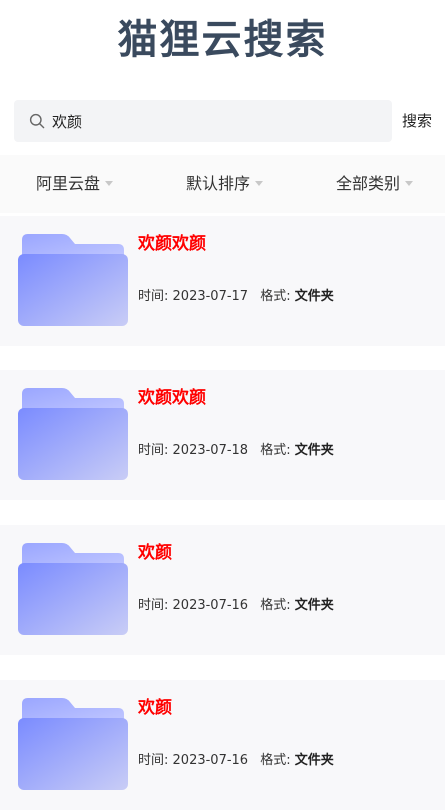 This screenshot has width=445, height=810. I want to click on search-icon, so click(37, 121).